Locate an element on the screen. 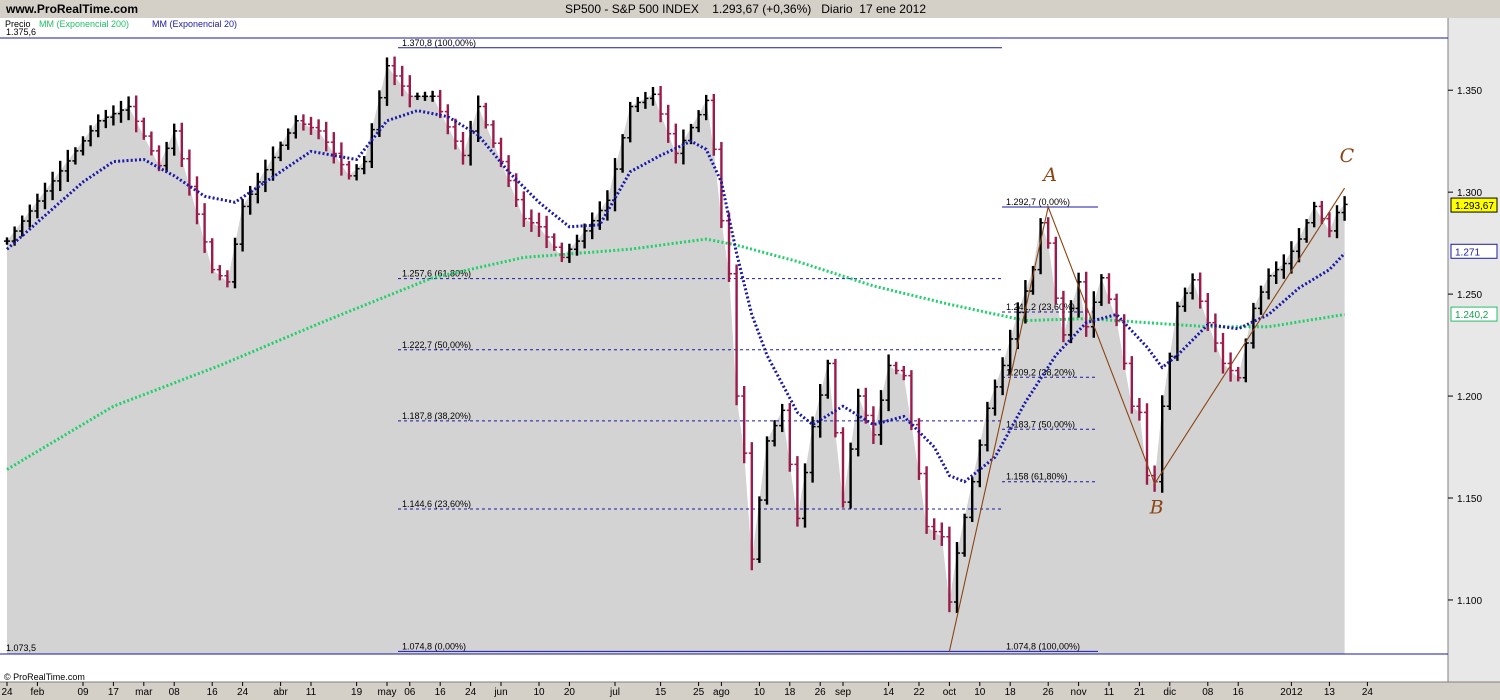 Image resolution: width=1500 pixels, height=700 pixels. y-tick-label: 1.100 is located at coordinates (1469, 601).